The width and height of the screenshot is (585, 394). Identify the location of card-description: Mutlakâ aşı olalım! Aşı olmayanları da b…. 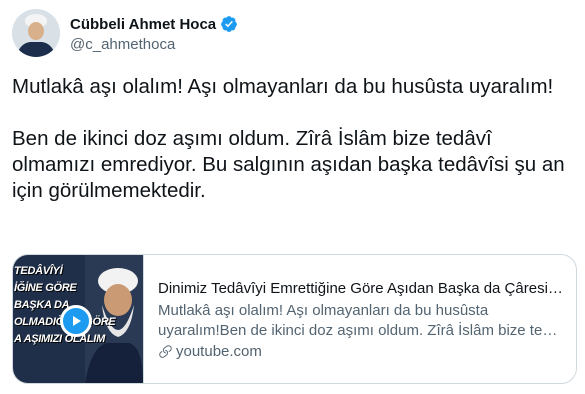
(360, 321).